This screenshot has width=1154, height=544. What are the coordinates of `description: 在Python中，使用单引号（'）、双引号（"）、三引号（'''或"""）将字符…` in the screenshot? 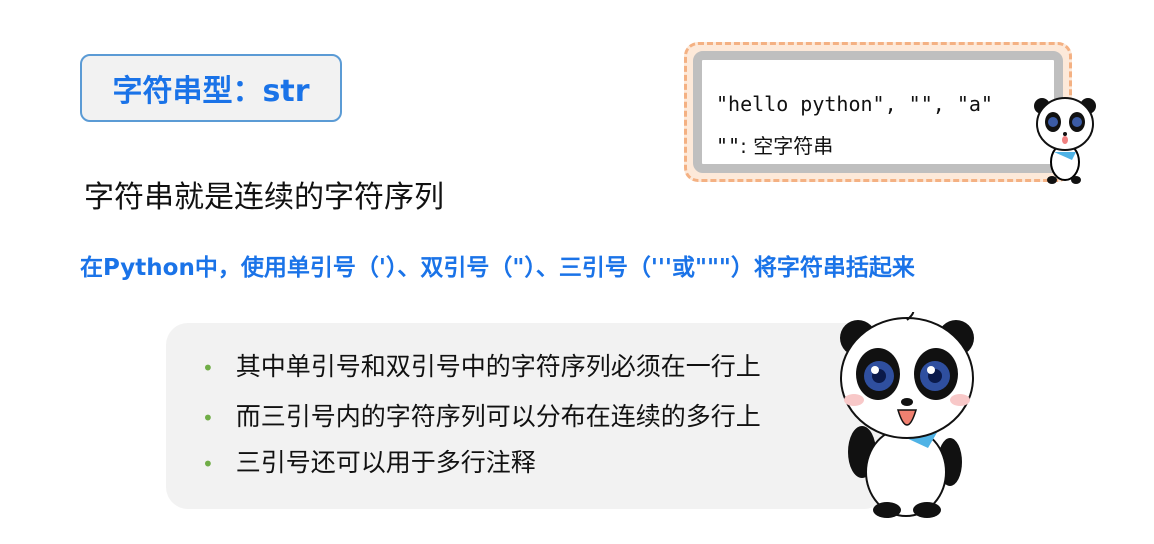 It's located at (497, 268).